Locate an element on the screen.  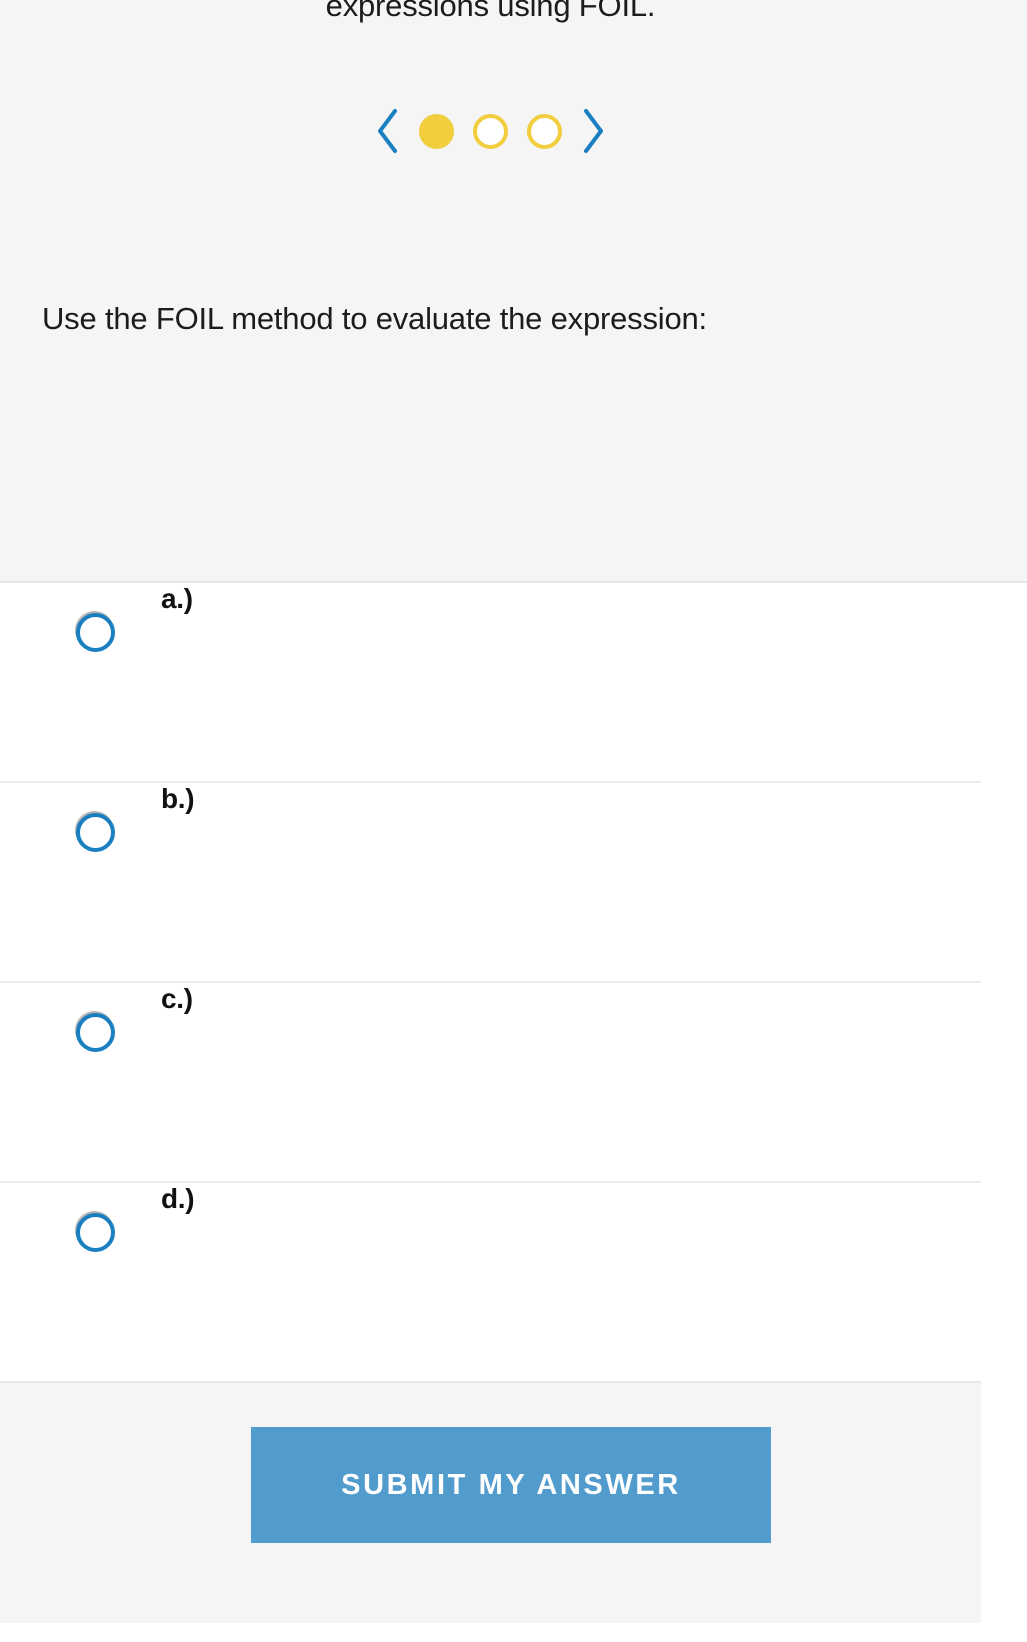
submit-footer: SUBMIT MY ANSWER is located at coordinates (490, 1503).